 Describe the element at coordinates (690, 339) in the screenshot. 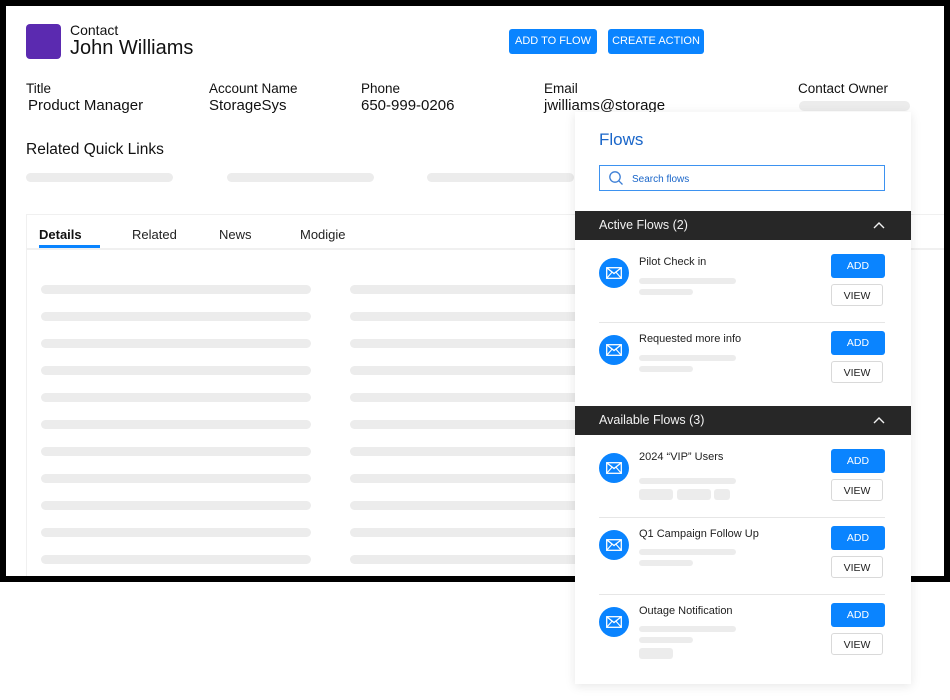

I see `flow-name: Requested more info` at that location.